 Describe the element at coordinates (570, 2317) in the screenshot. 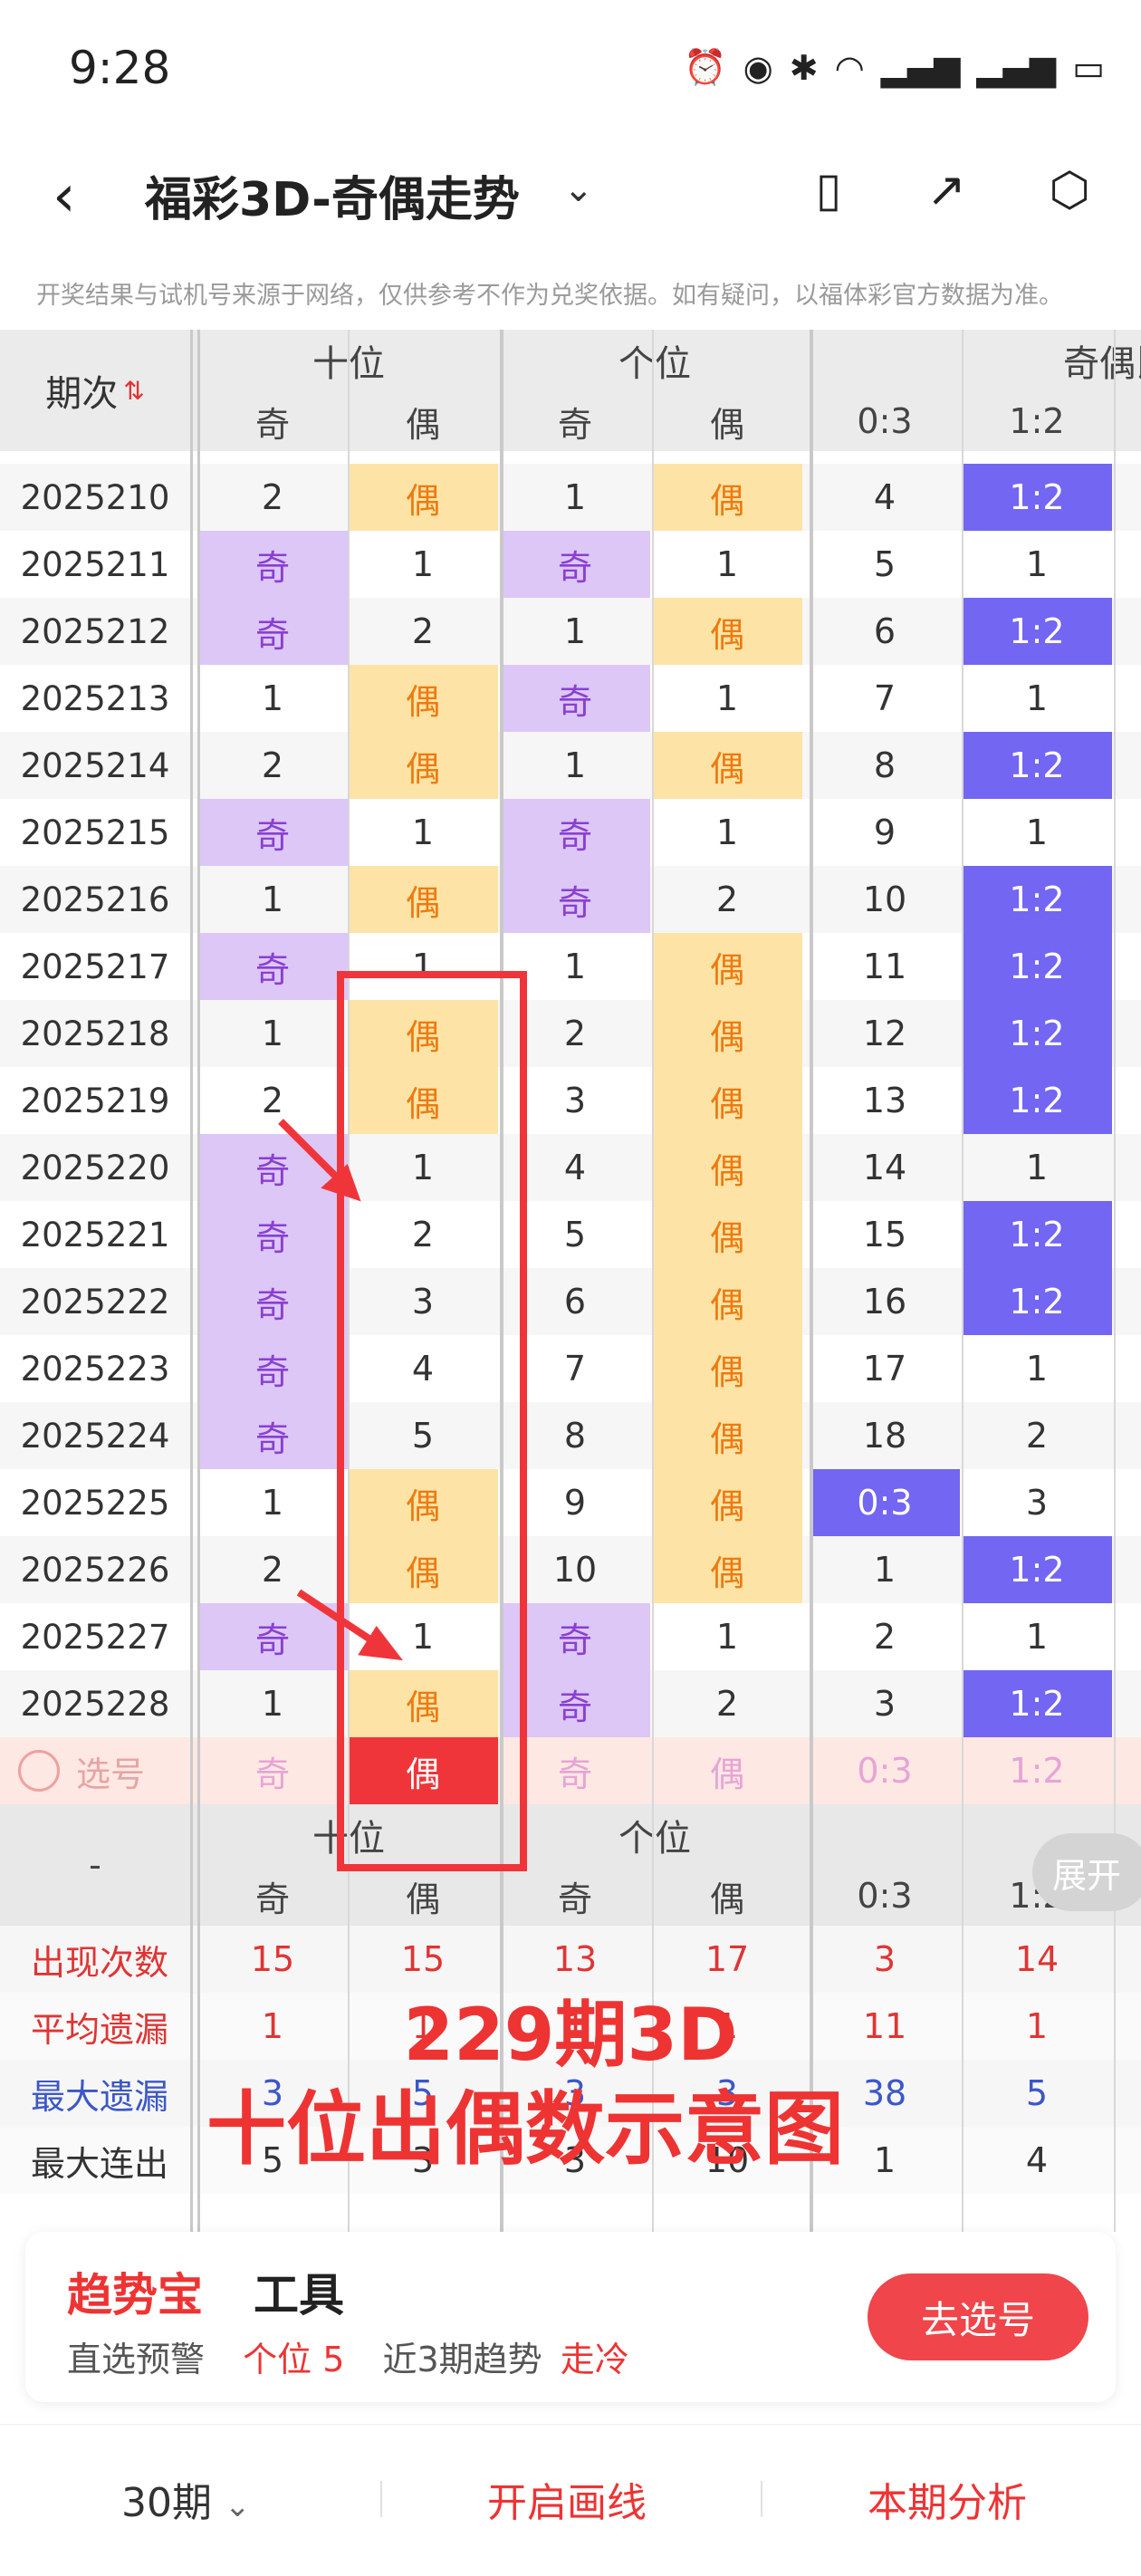

I see `trend-tool-card: 趋势宝 工具 直选预警 个位 5 近3期趋势 走冷 去选号` at that location.